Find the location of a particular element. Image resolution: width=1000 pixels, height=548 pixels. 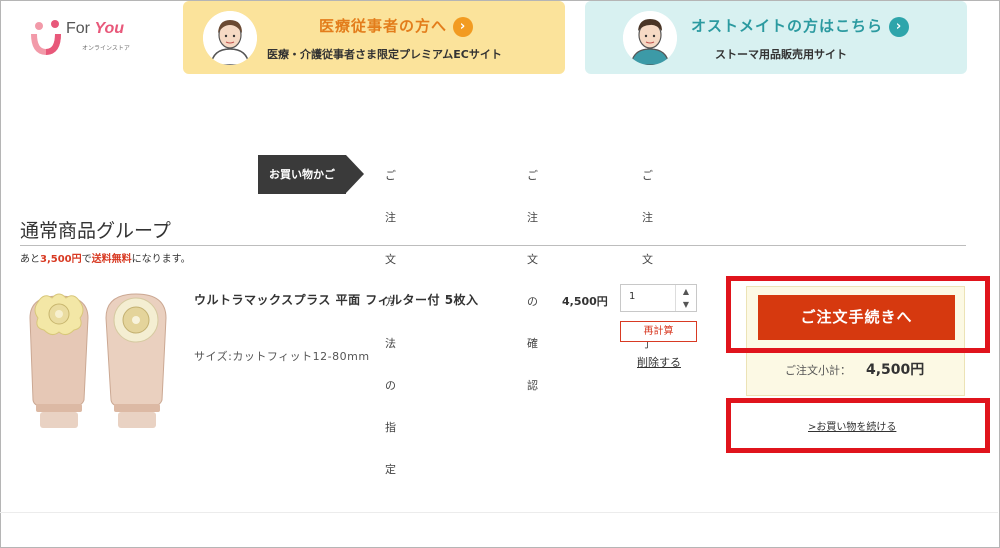

banner-ostomate: オストメイトの方はこちら › ストーマ用品販売用サイト is located at coordinates (776, 37).